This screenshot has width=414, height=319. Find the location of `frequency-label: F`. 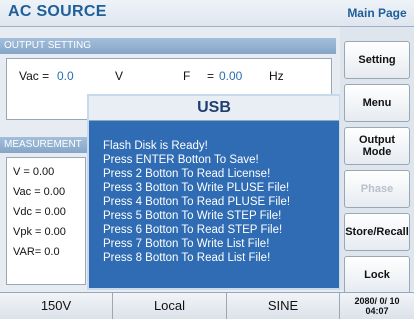

frequency-label: F is located at coordinates (187, 76).